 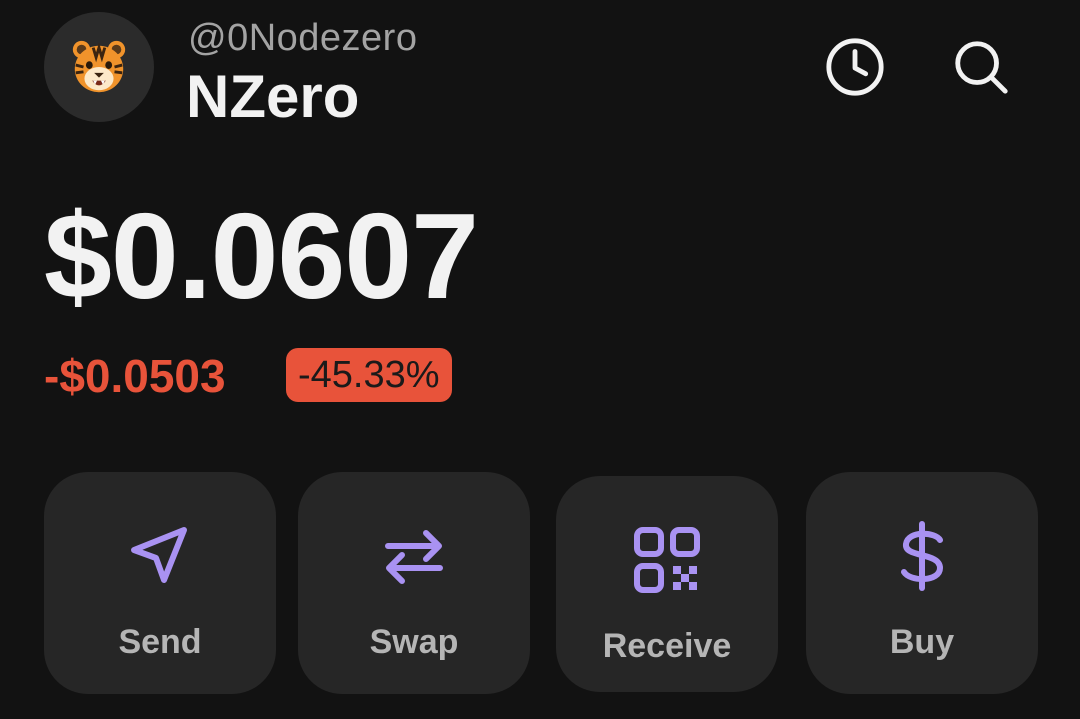 I want to click on swap-button: Swap, so click(x=414, y=583).